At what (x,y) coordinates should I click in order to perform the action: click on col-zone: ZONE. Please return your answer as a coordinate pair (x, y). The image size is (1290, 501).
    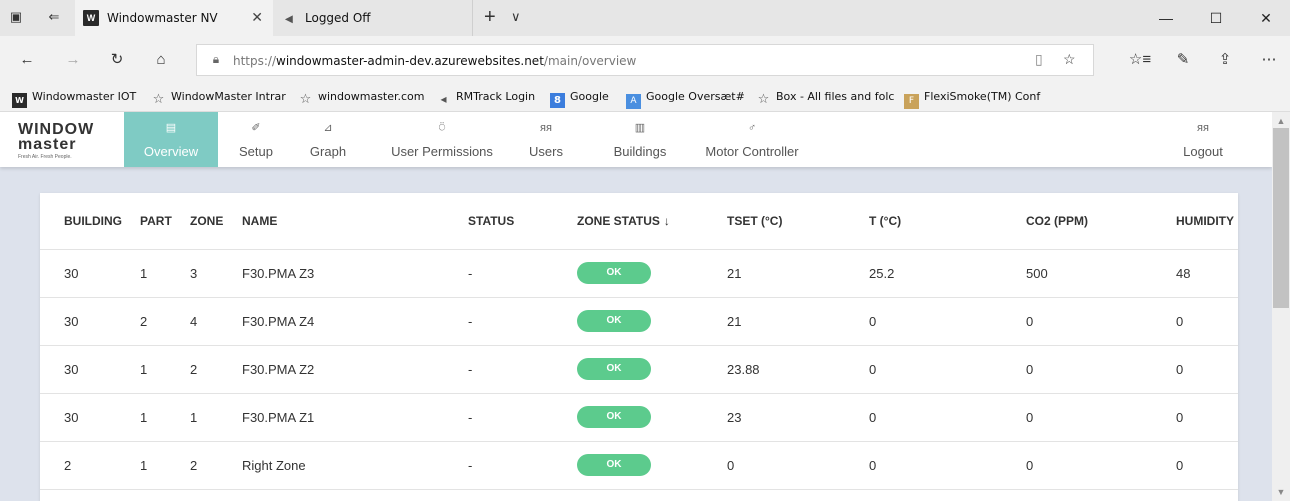
    Looking at the image, I should click on (216, 221).